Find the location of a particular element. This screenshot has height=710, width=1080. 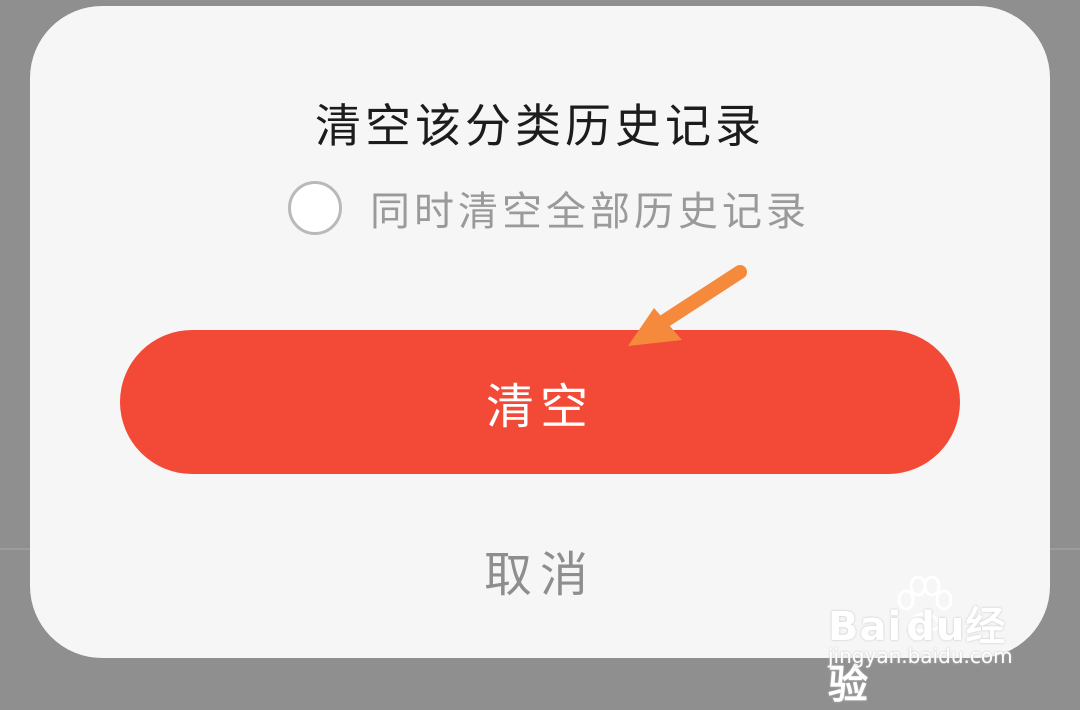

baidu-watermark: Bai du经验 jingyan.baidu.com is located at coordinates (928, 641).